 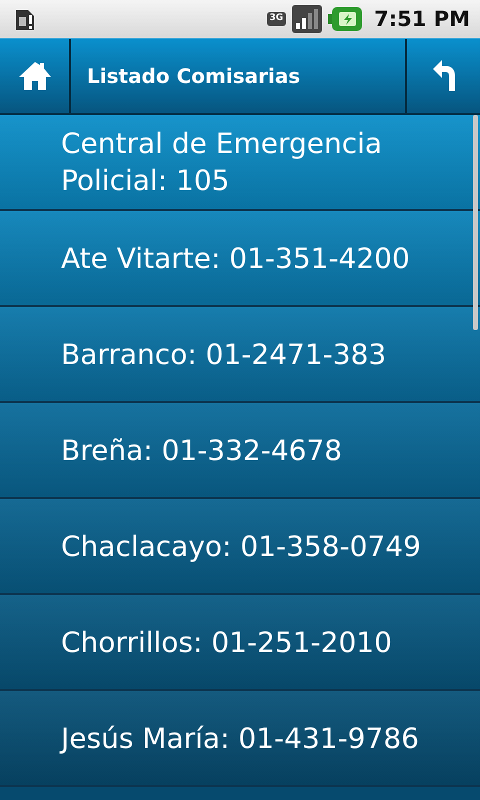 I want to click on list-item: Central de Emergencia Policial: 105, so click(x=240, y=163).